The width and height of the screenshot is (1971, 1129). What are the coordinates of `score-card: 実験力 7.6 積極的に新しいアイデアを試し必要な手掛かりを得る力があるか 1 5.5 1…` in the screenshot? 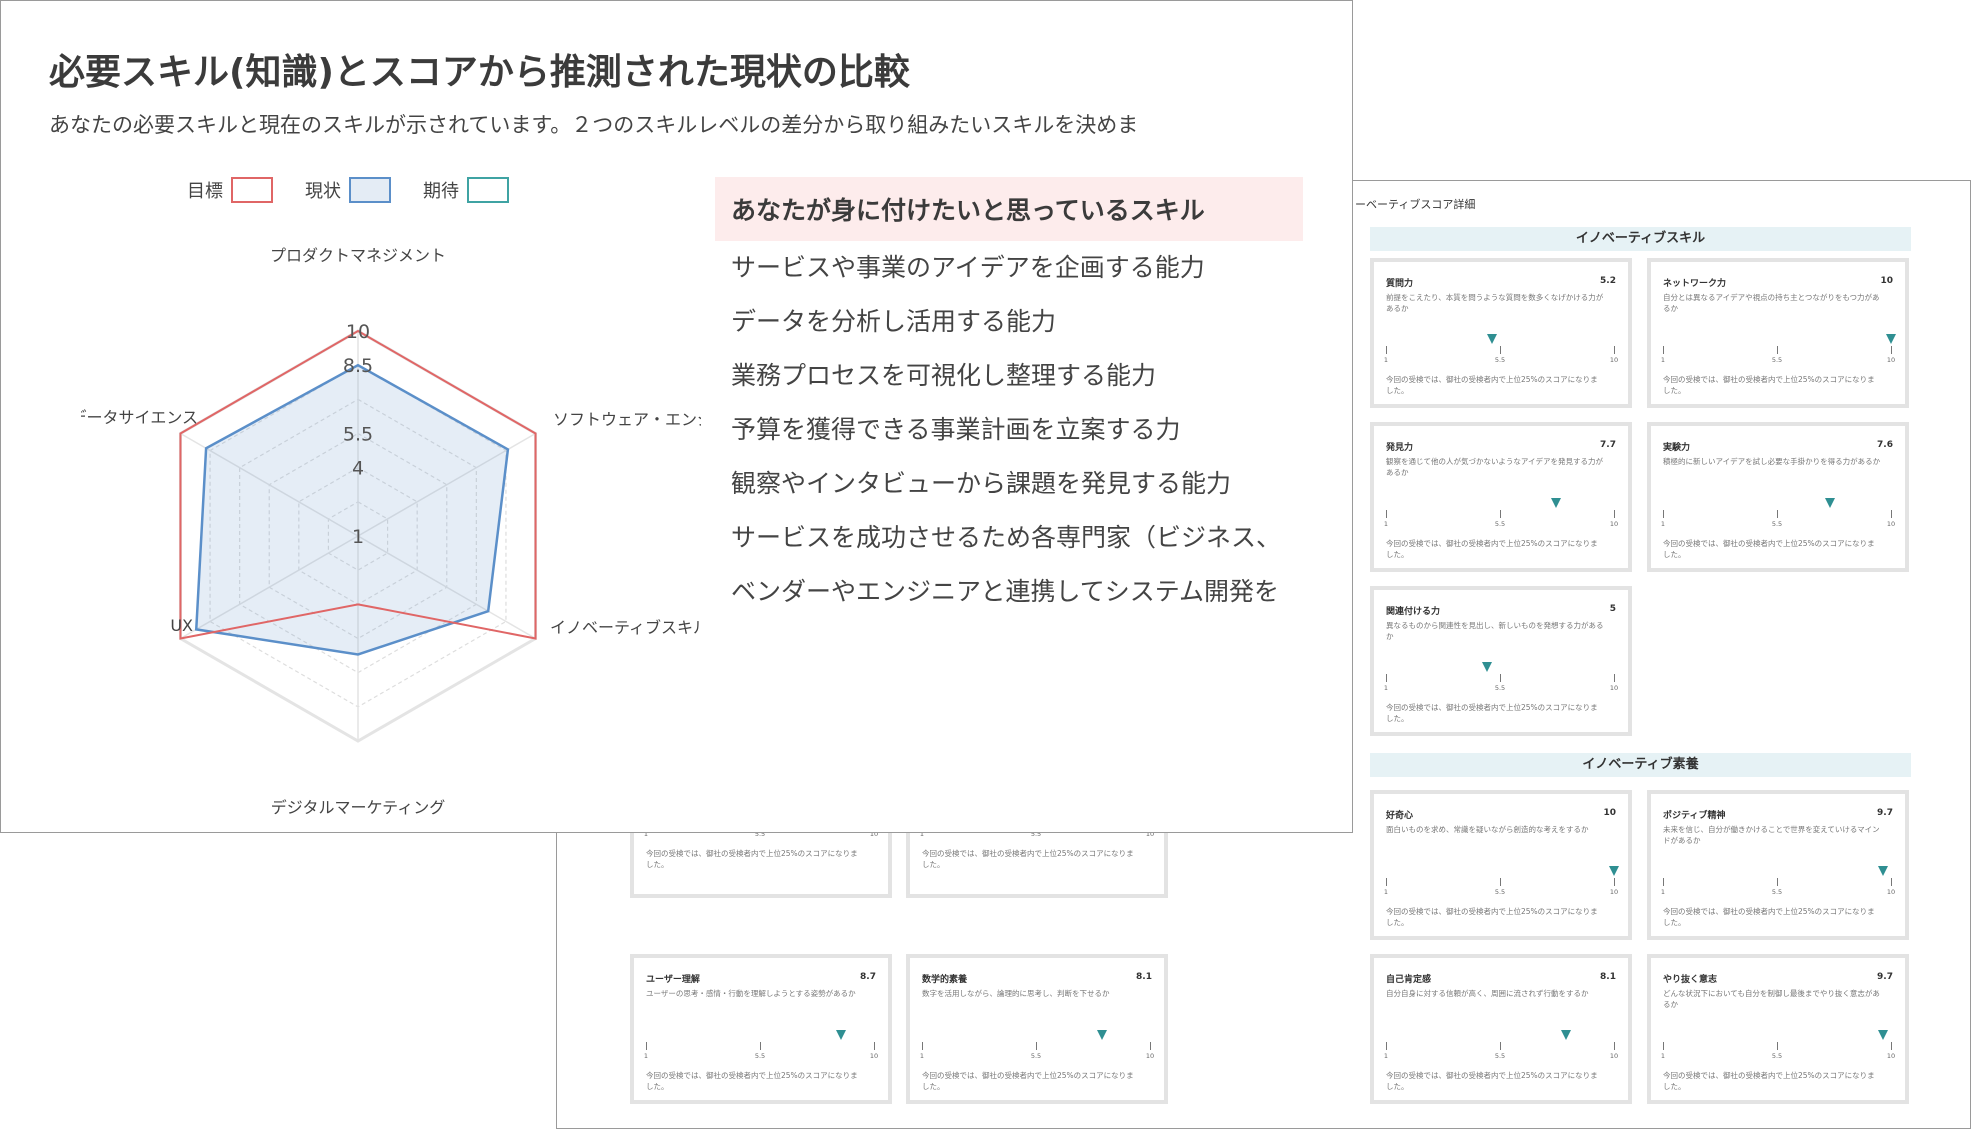 It's located at (1778, 497).